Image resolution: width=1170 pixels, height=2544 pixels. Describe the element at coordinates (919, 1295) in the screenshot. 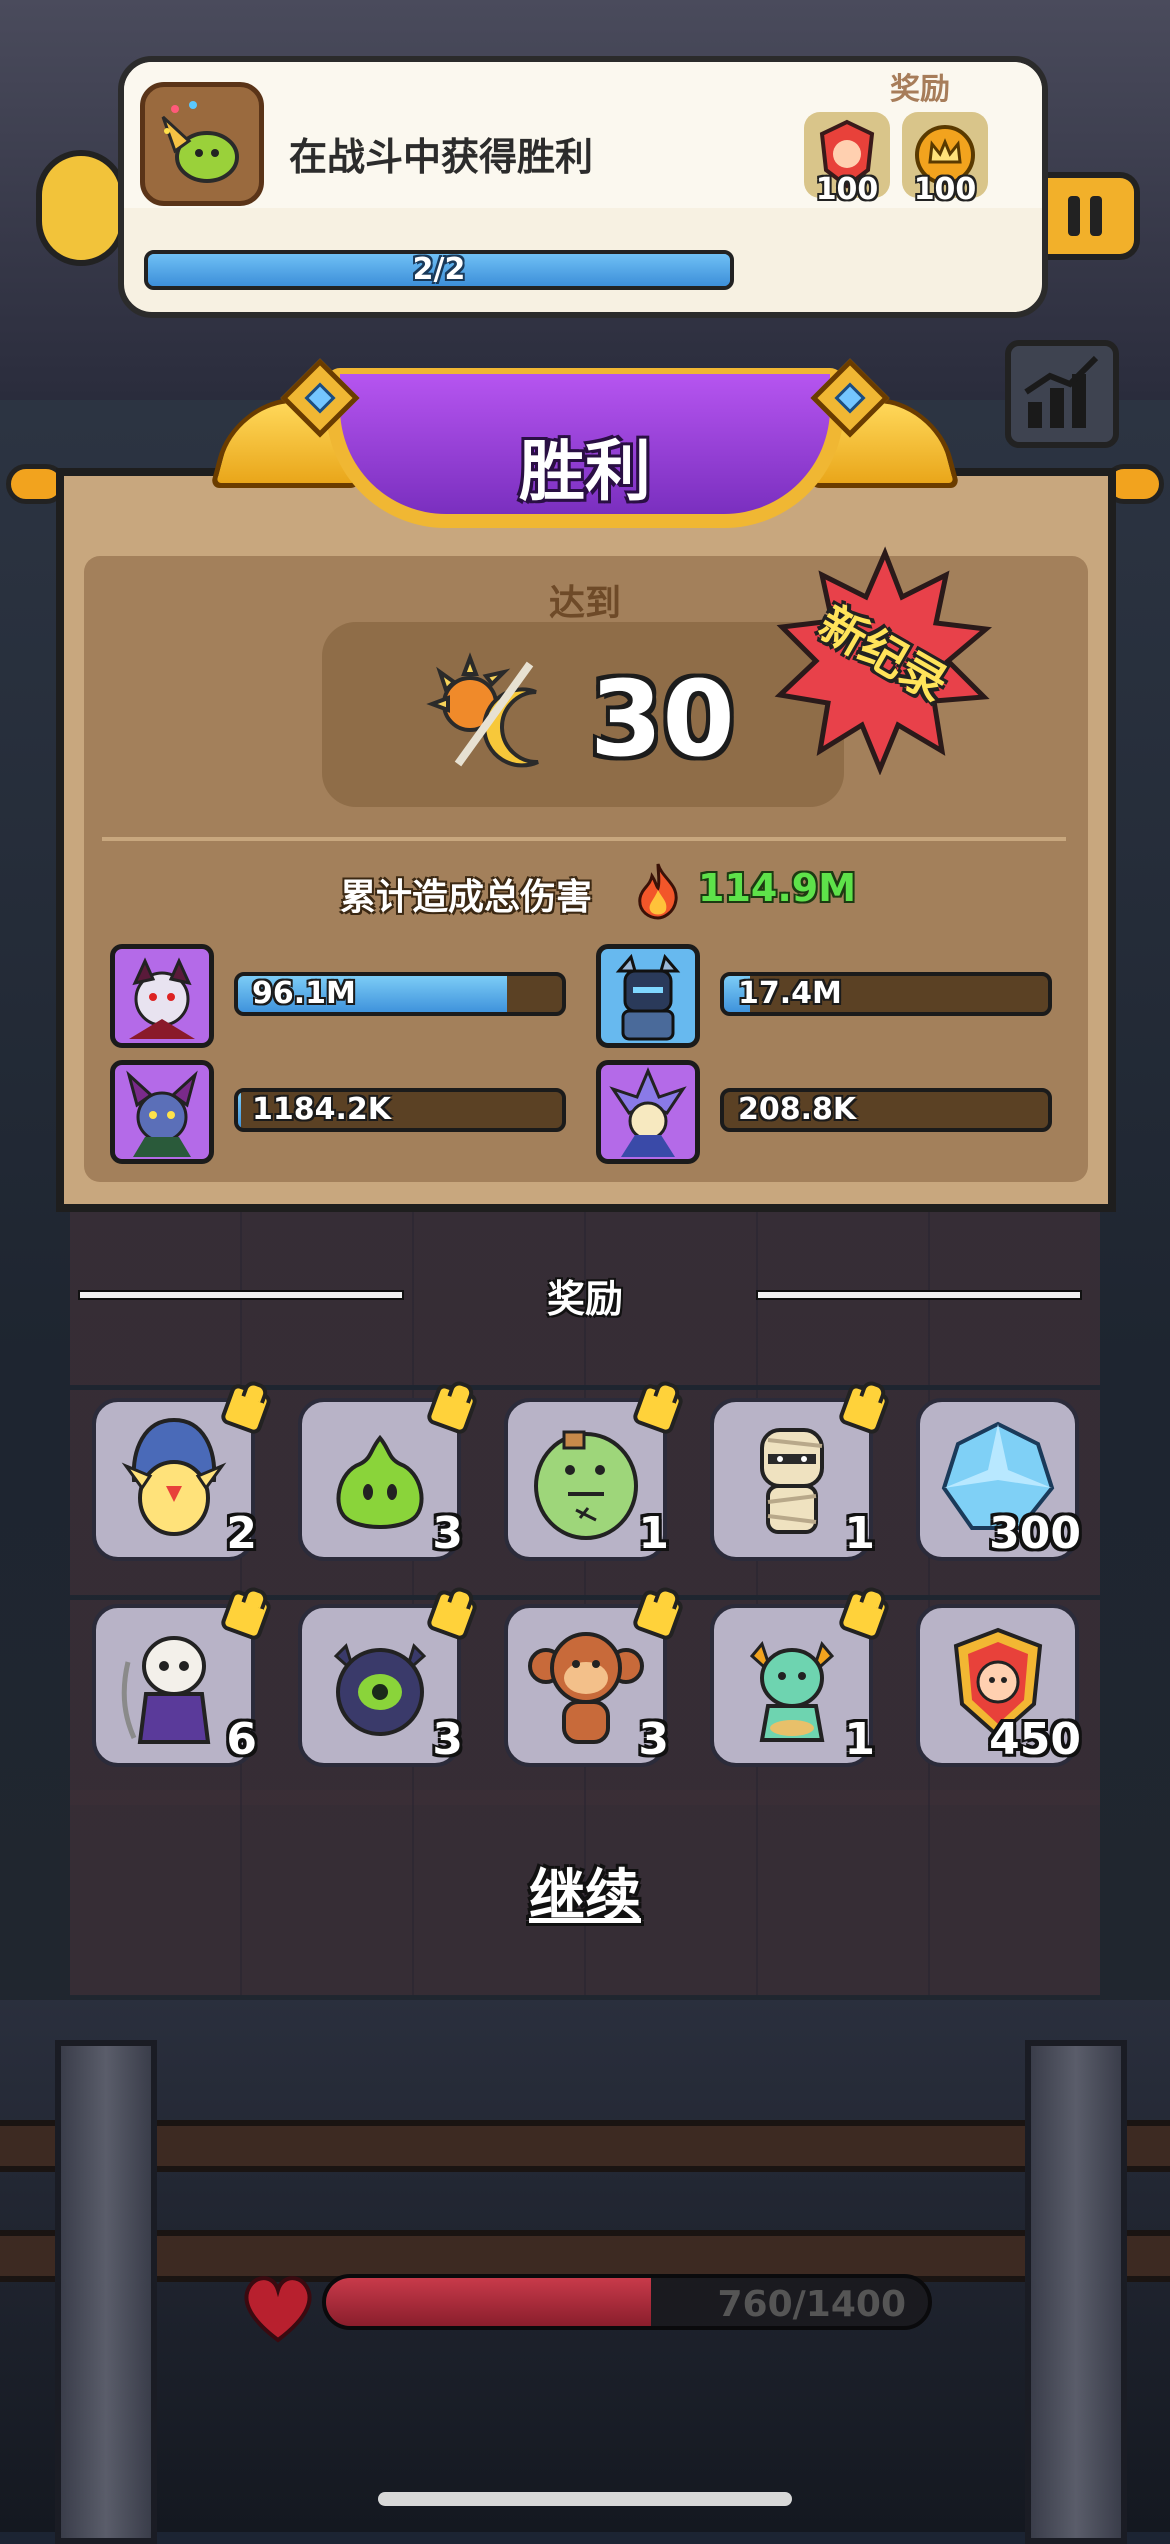

I see `rewards-divider-right` at that location.